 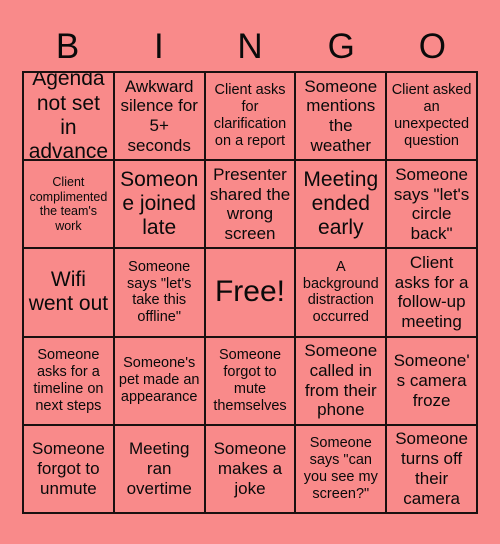 I want to click on bingo-cell-text: Meeting ended early, so click(x=341, y=203).